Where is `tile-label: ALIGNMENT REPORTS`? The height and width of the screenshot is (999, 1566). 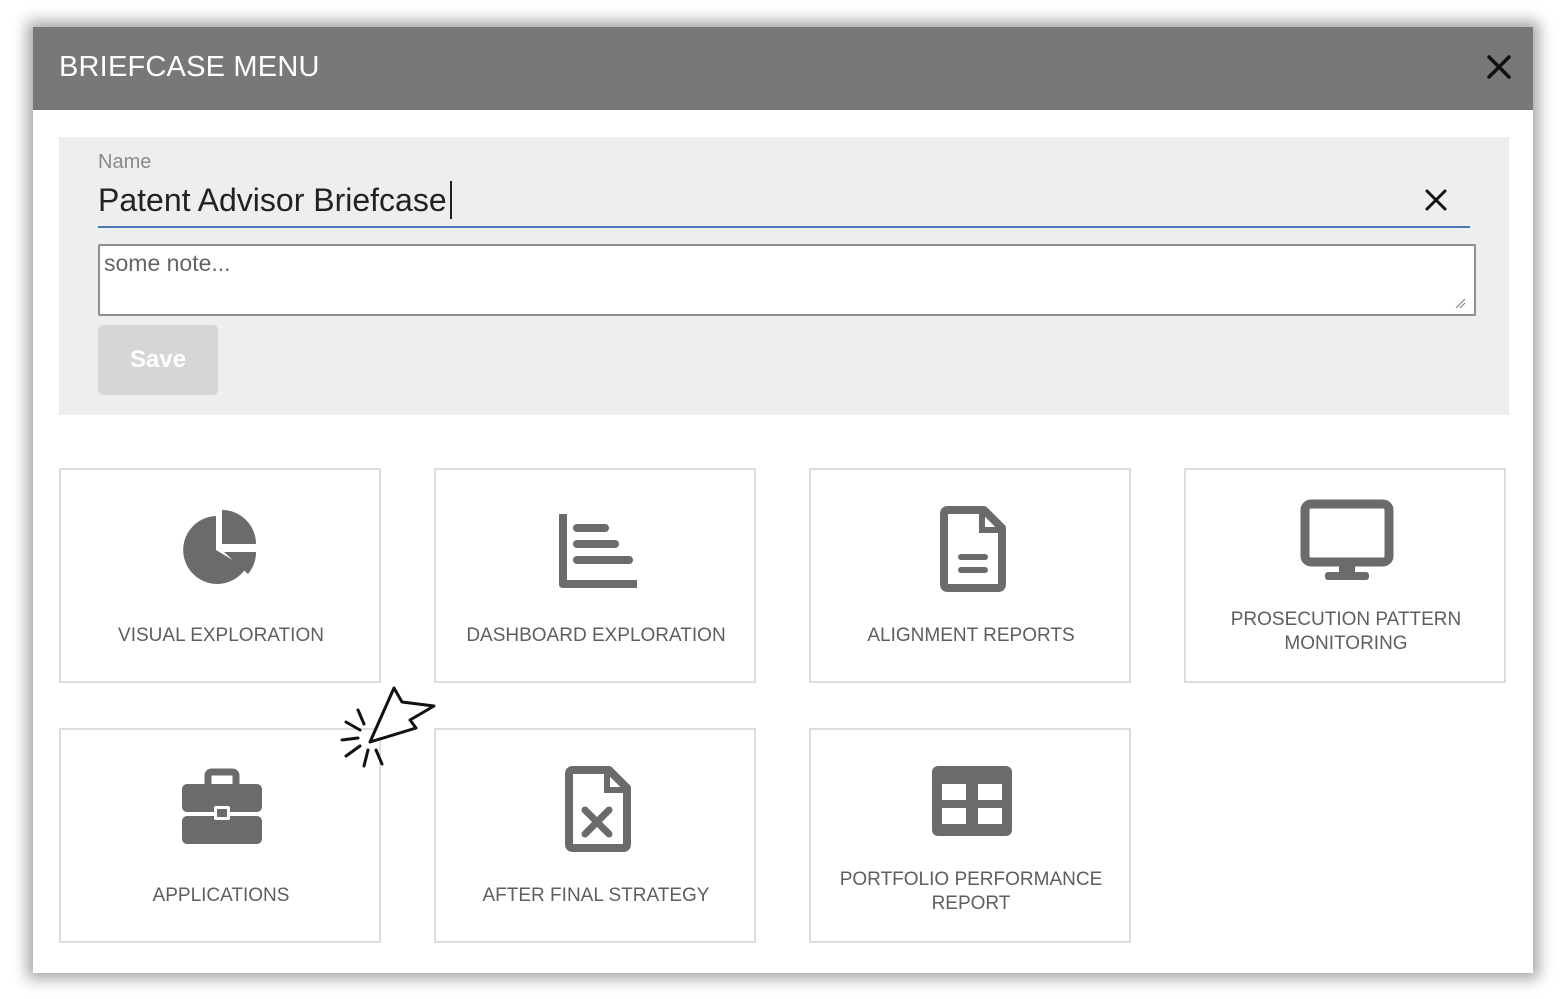
tile-label: ALIGNMENT REPORTS is located at coordinates (971, 635).